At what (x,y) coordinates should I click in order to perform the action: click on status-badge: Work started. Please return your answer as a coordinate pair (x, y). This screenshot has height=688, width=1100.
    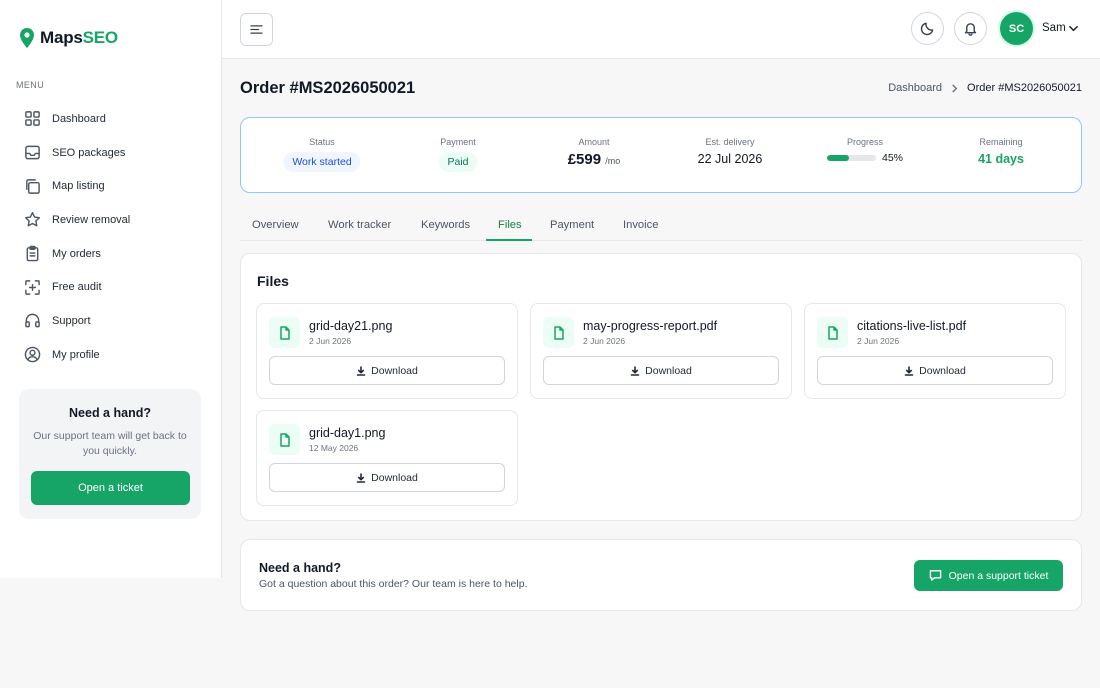
    Looking at the image, I should click on (322, 162).